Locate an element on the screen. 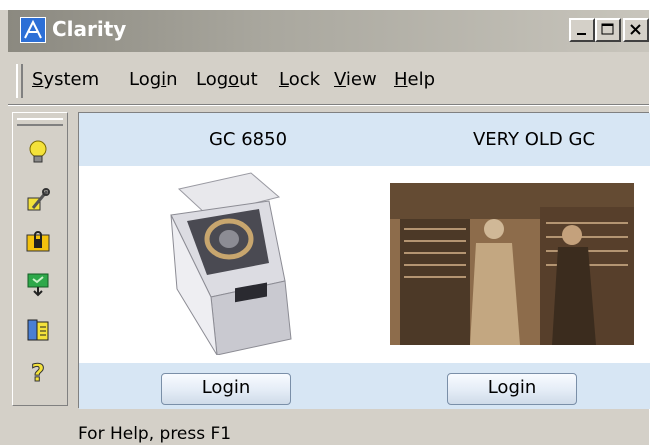  menu-bar: System Login Logout Lock View Help is located at coordinates (328, 81).